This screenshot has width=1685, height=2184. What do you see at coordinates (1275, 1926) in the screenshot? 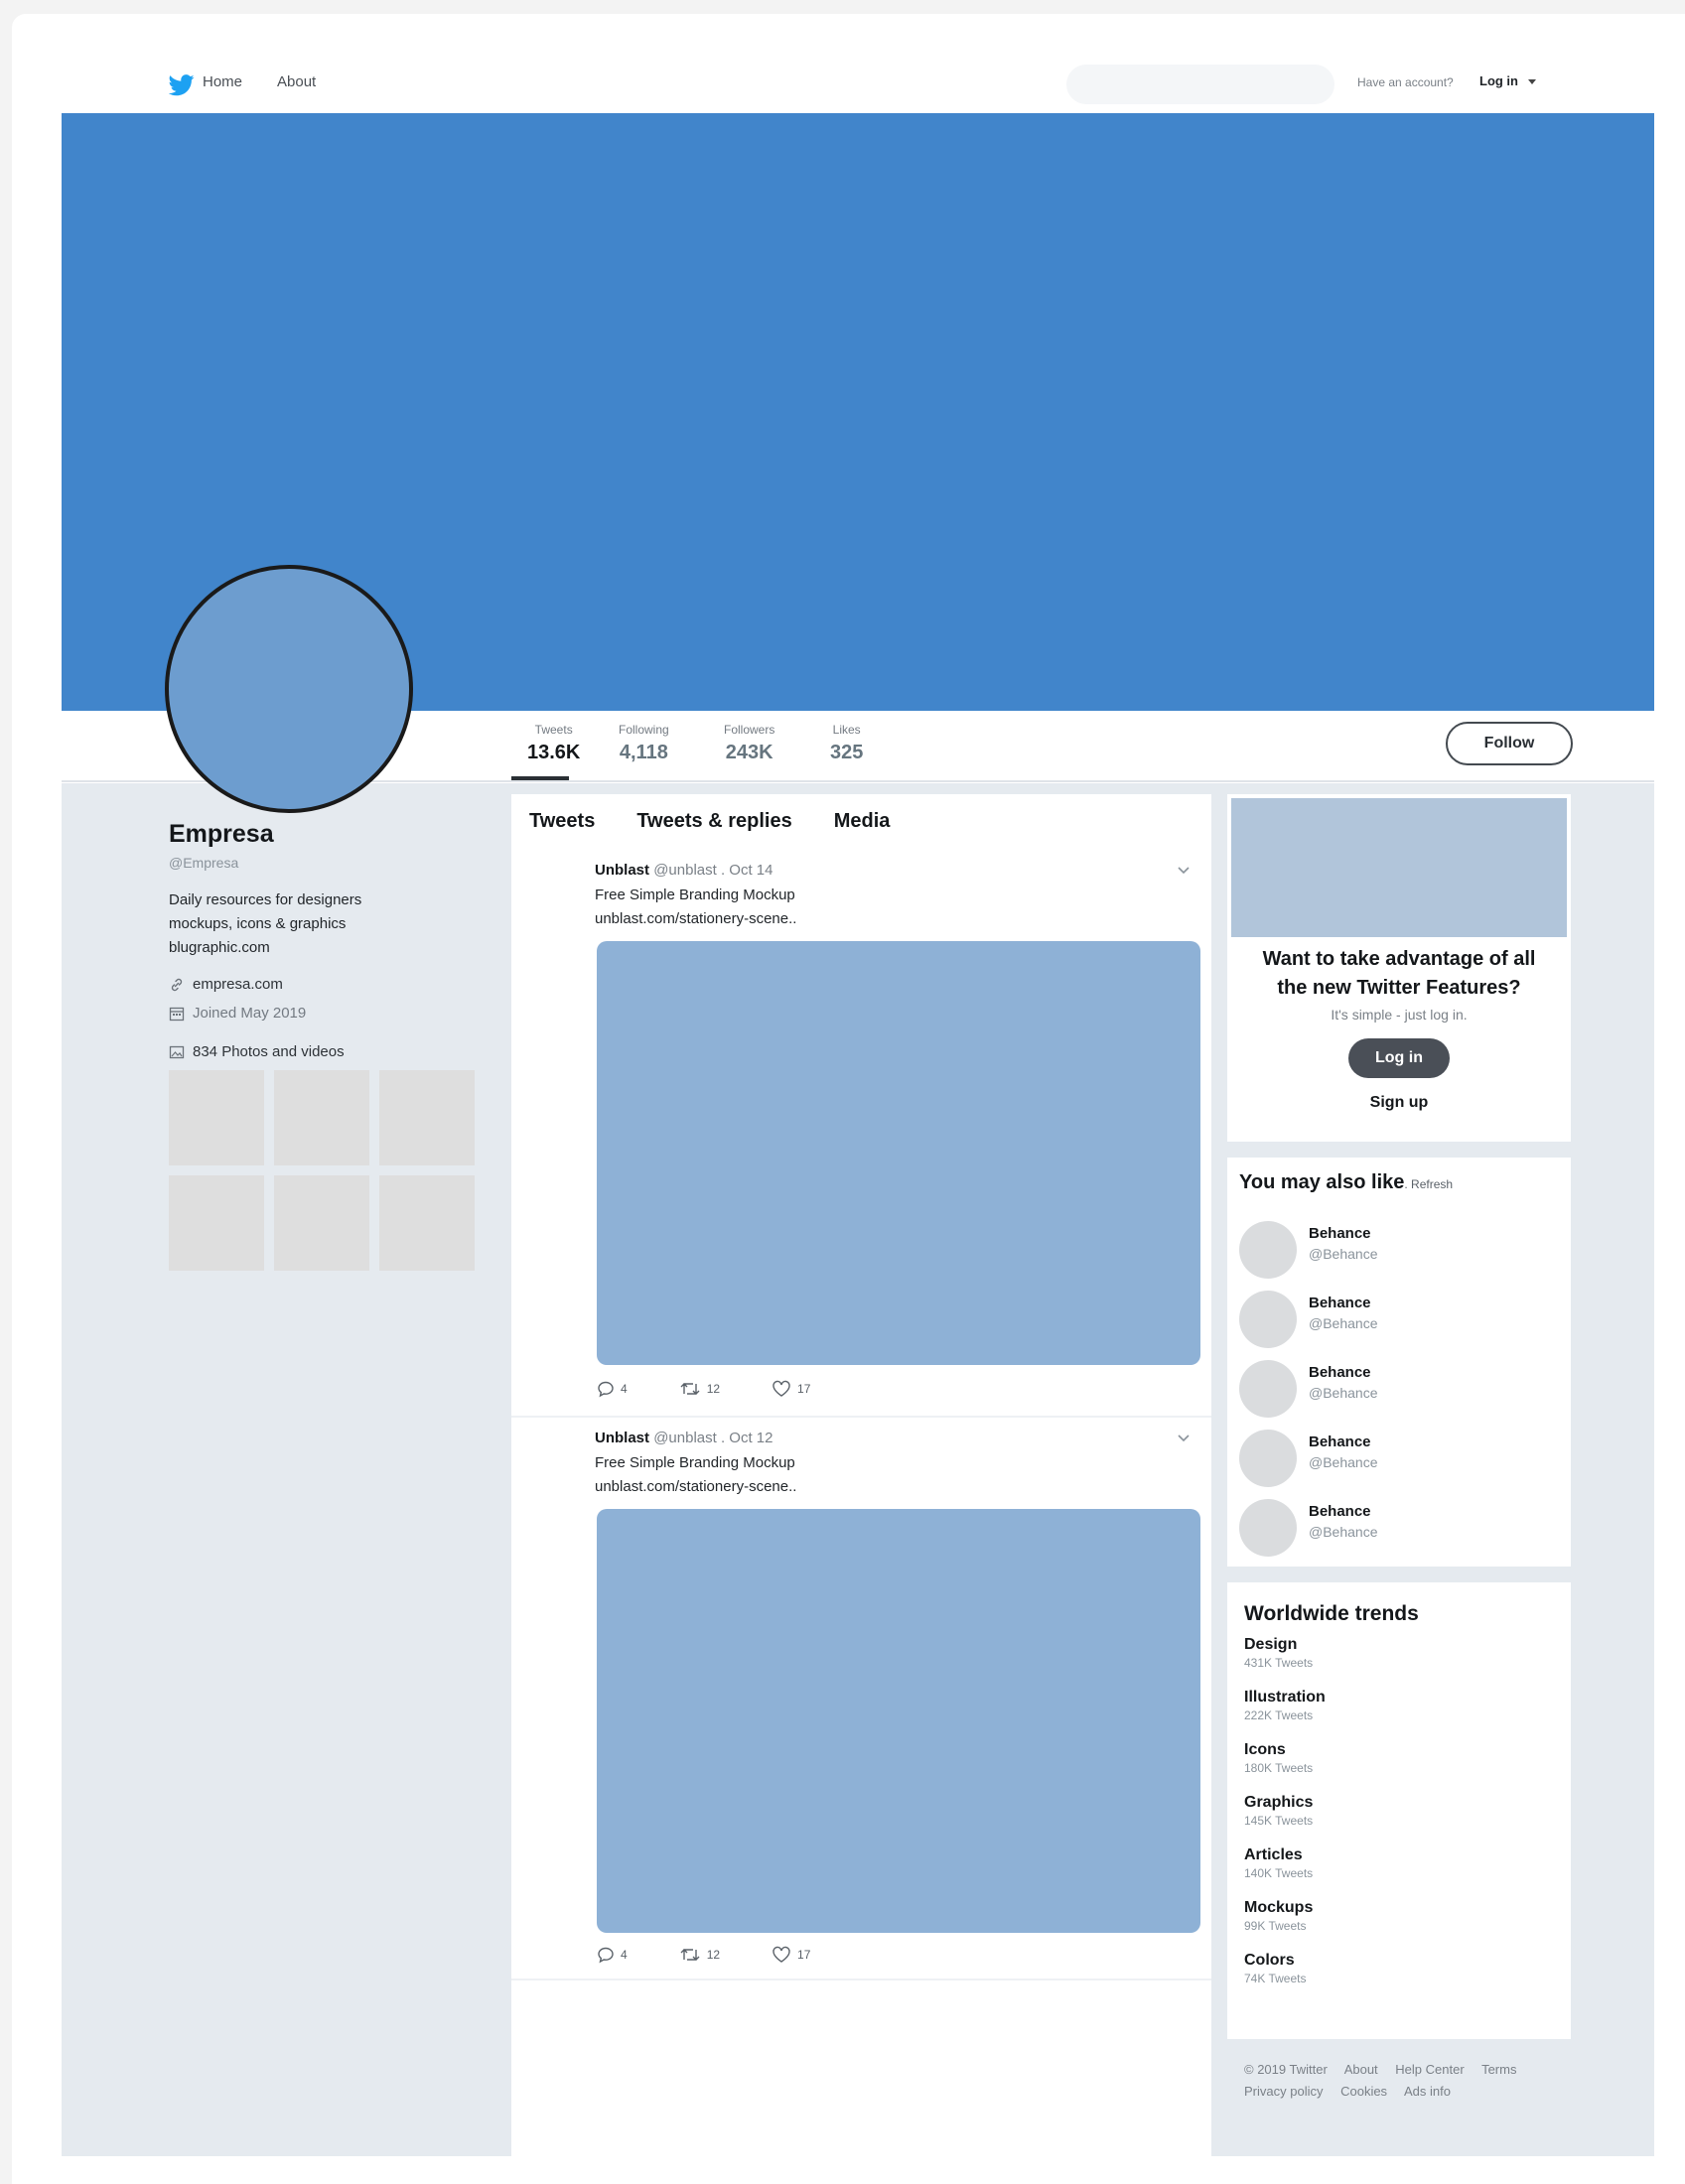
I see `trend-count: 99K Tweets` at bounding box center [1275, 1926].